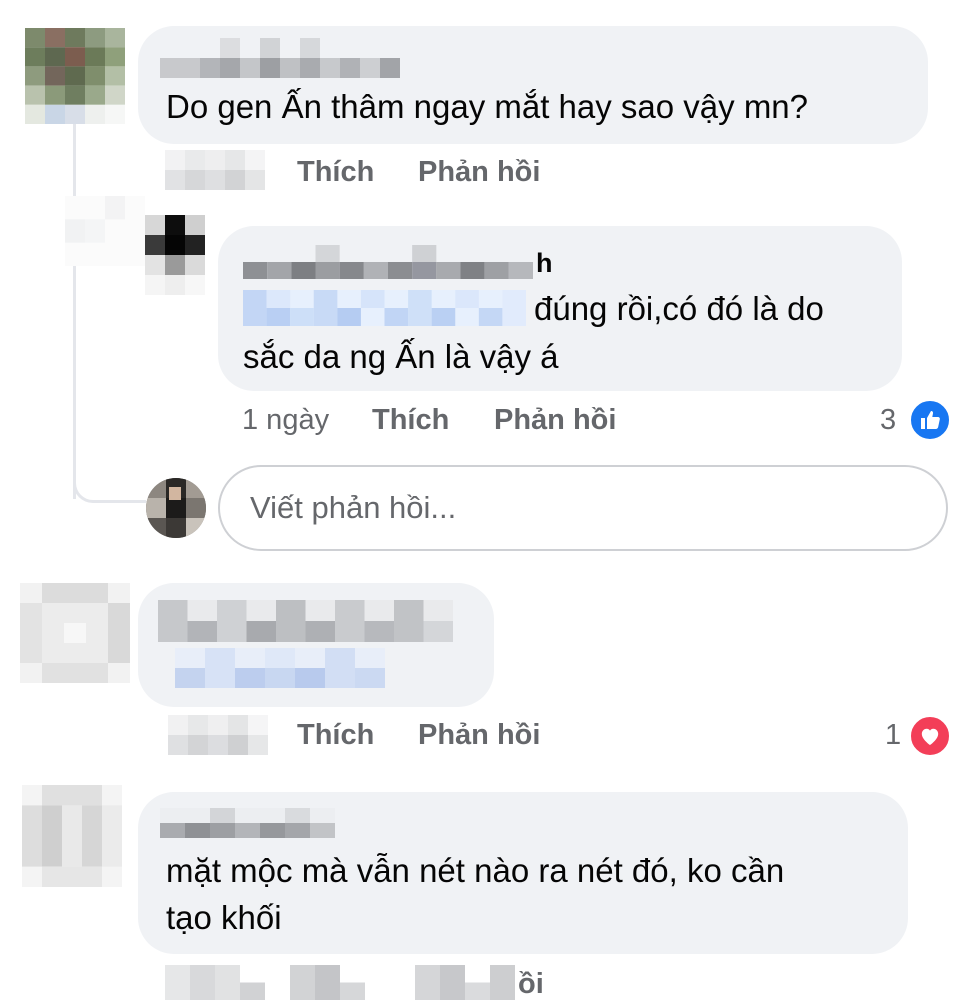  Describe the element at coordinates (893, 735) in the screenshot. I see `reaction-count: 1` at that location.